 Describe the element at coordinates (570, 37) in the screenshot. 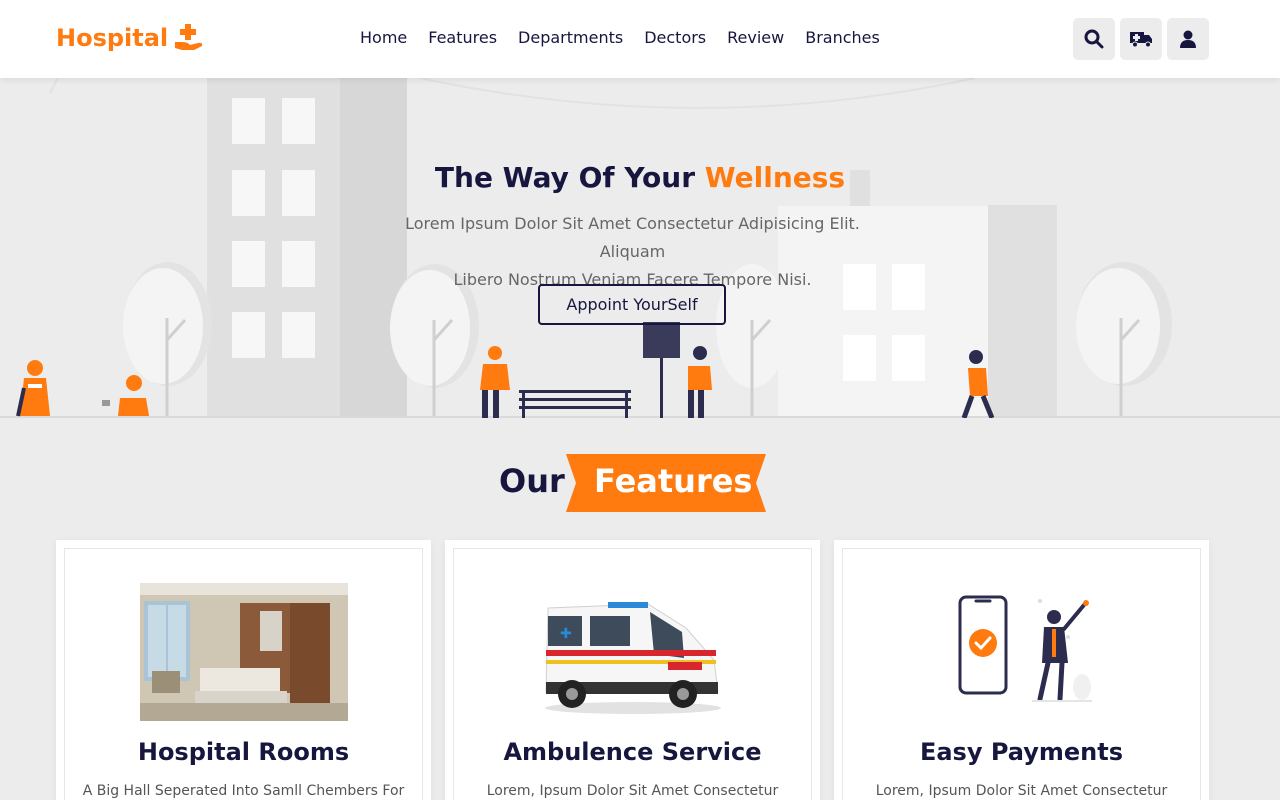

I see `nav-departments: Departments` at that location.